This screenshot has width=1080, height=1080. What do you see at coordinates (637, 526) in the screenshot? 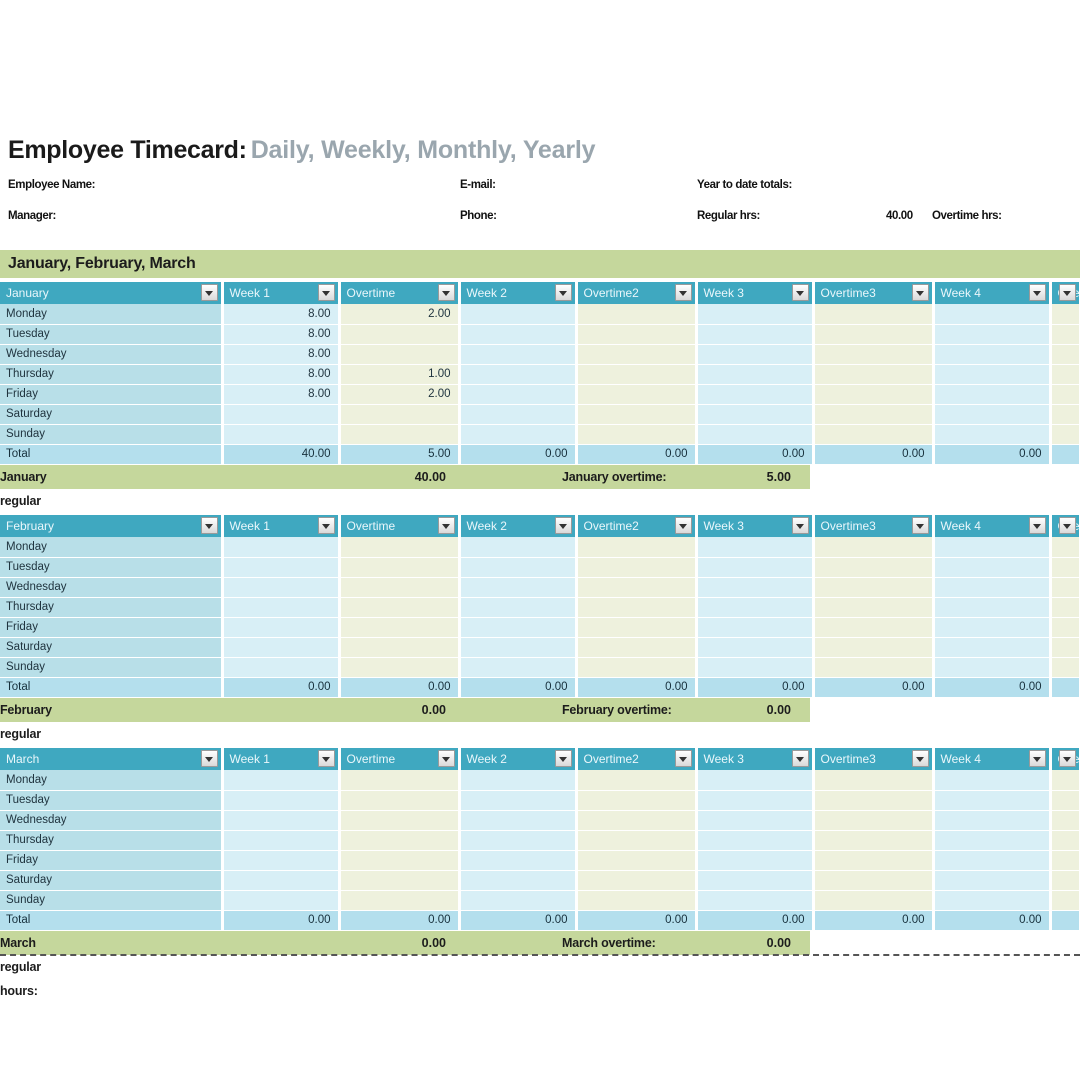
I see `column-header-overtime2: Overtime2` at bounding box center [637, 526].